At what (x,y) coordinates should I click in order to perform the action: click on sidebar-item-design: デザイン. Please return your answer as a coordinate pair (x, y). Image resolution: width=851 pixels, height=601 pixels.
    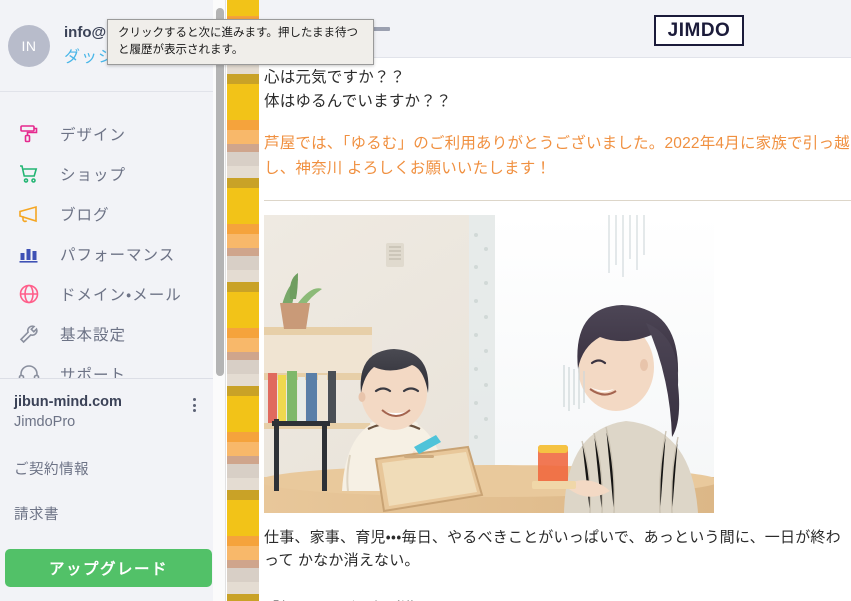
    Looking at the image, I should click on (108, 134).